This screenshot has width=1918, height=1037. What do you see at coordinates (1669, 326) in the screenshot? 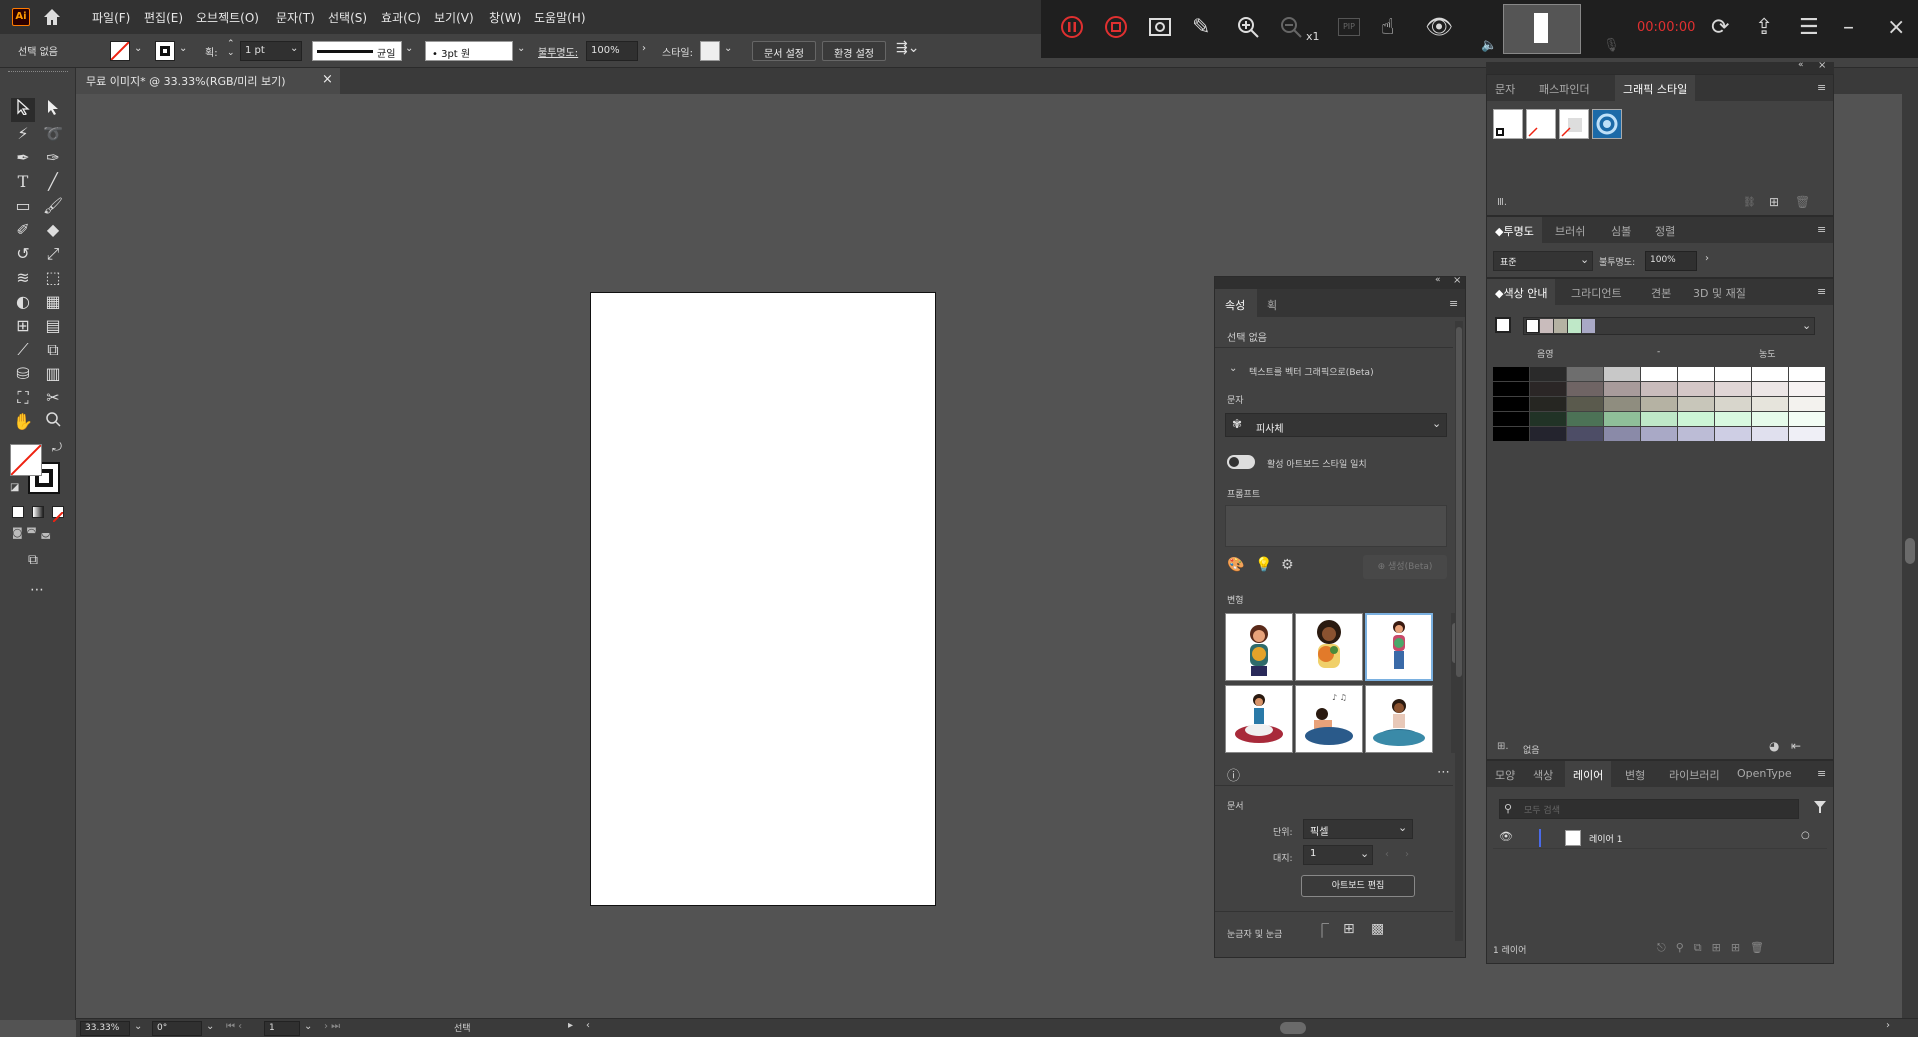
I see `harmony-strip: ⌄` at bounding box center [1669, 326].